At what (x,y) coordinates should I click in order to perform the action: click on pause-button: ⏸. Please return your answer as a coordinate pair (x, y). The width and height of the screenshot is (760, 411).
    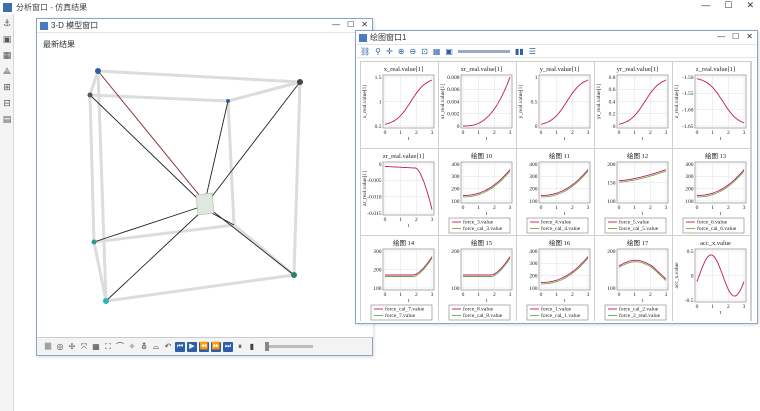
    Looking at the image, I should click on (240, 346).